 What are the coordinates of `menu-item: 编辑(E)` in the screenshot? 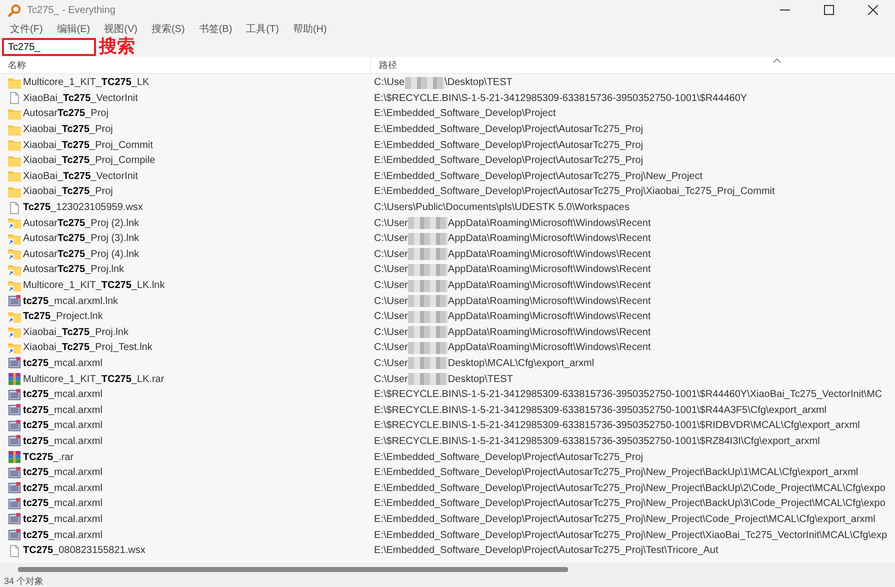 It's located at (73, 29).